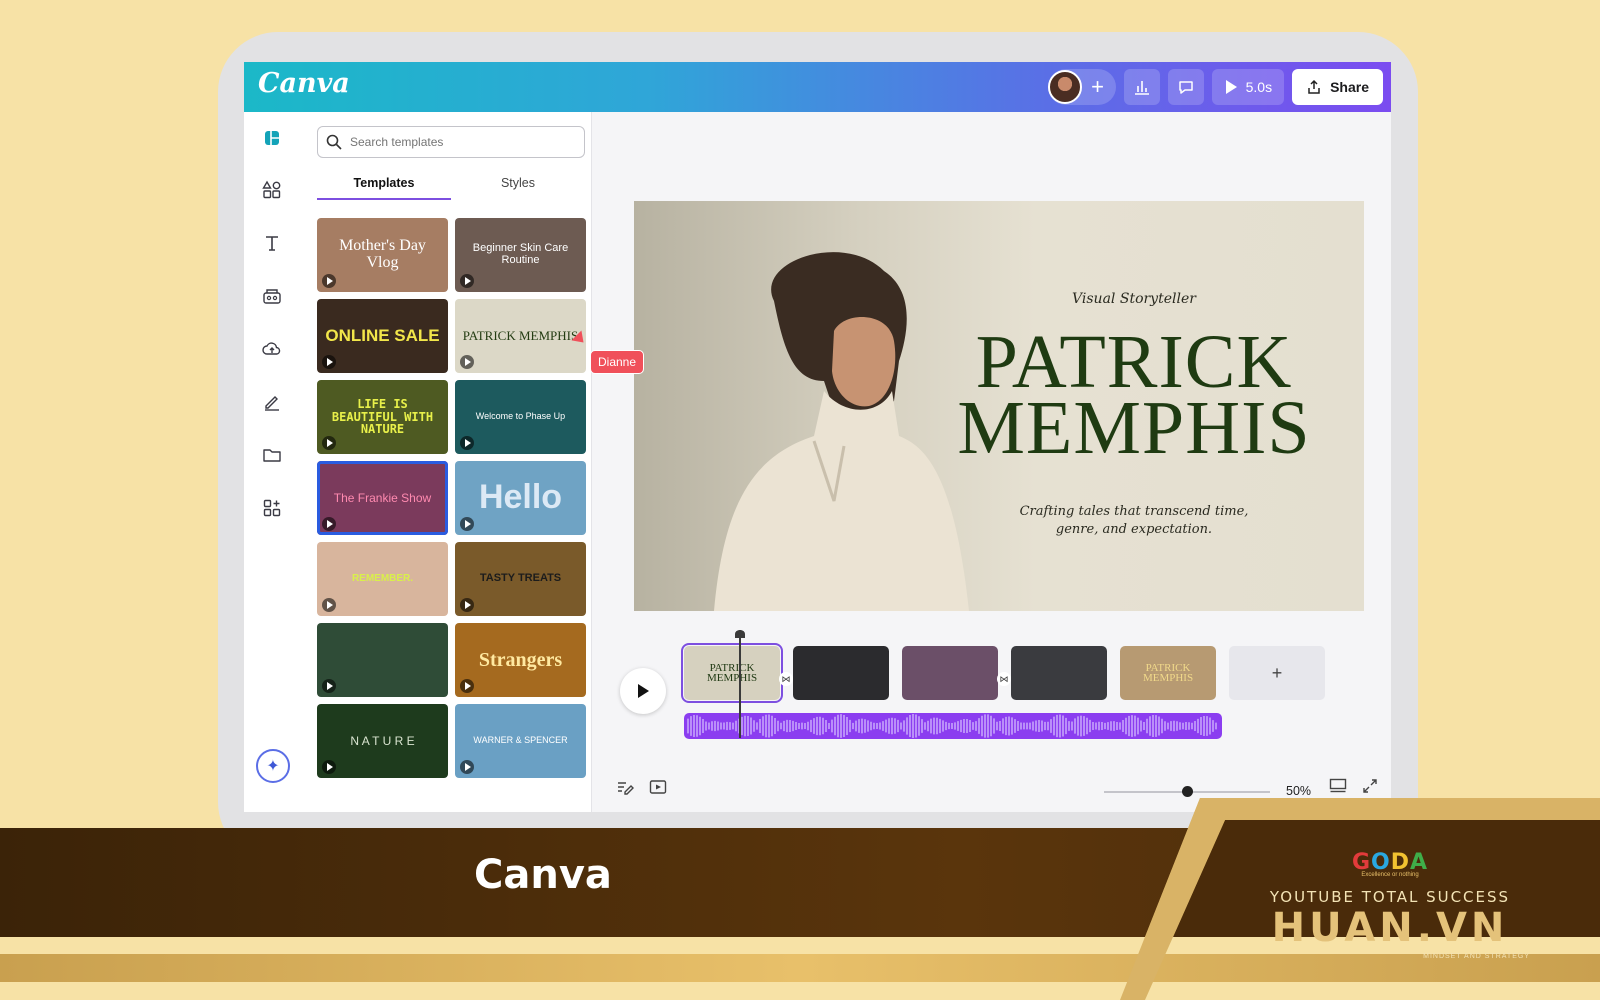 The width and height of the screenshot is (1600, 1000). What do you see at coordinates (1277, 673) in the screenshot?
I see `add-clip-button: +` at bounding box center [1277, 673].